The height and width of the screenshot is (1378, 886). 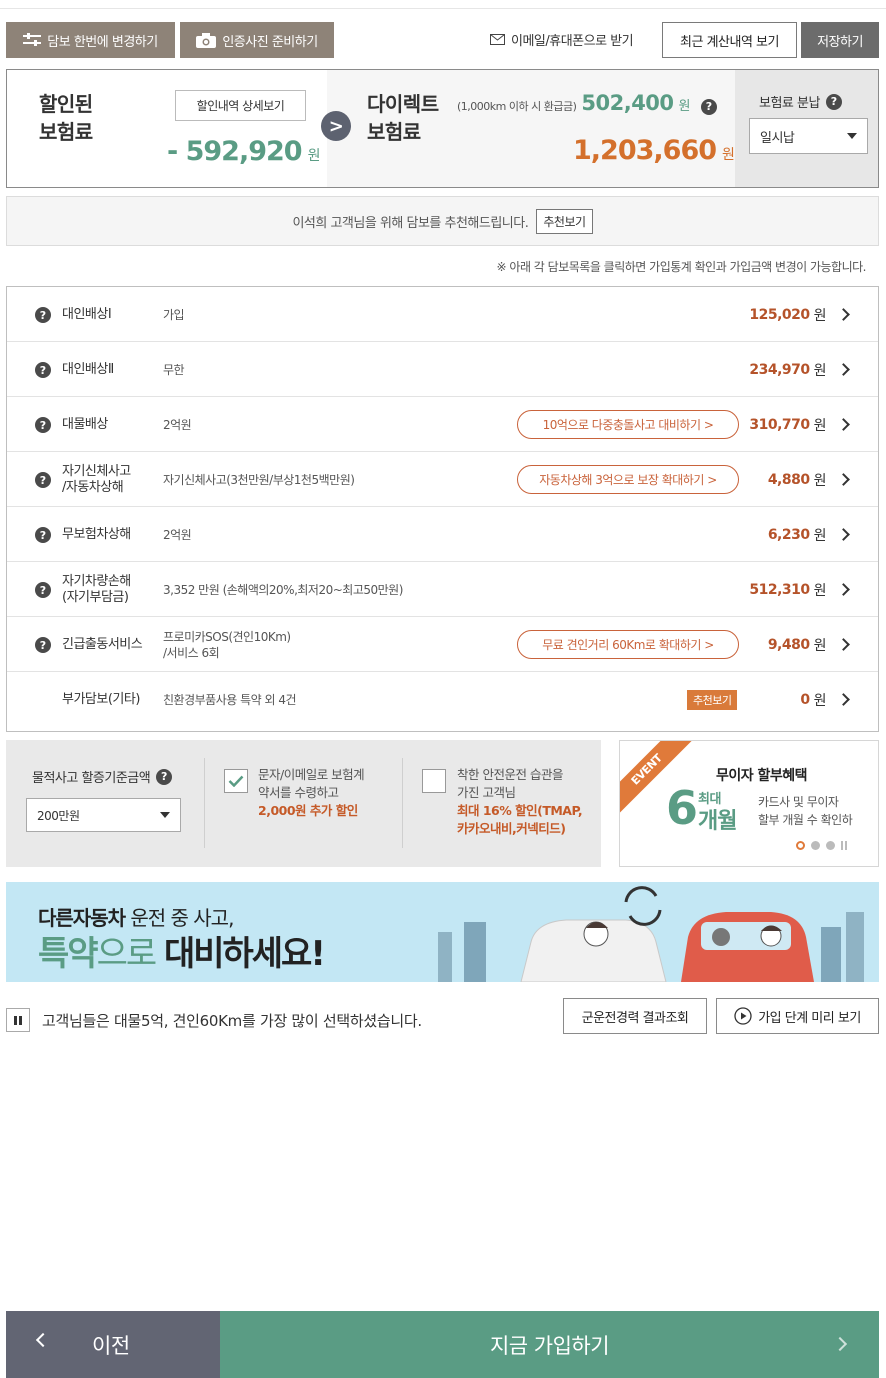 I want to click on e-document-option: 문자/이메일로 보험계 약서를 수령하고 2,000원 추가 할인, so click(x=311, y=793).